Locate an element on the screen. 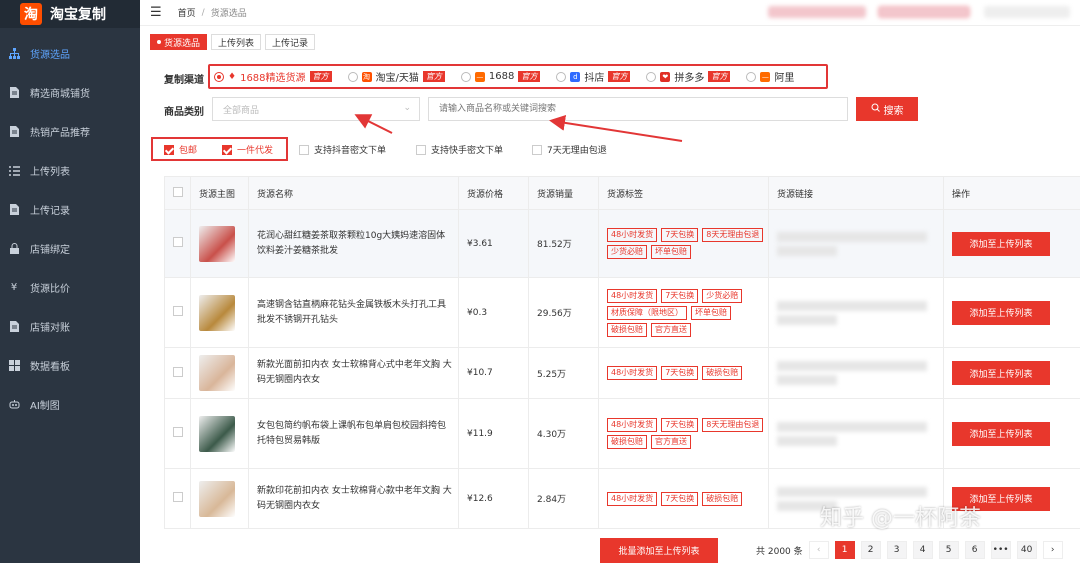 The width and height of the screenshot is (1080, 563). search-input is located at coordinates (638, 109).